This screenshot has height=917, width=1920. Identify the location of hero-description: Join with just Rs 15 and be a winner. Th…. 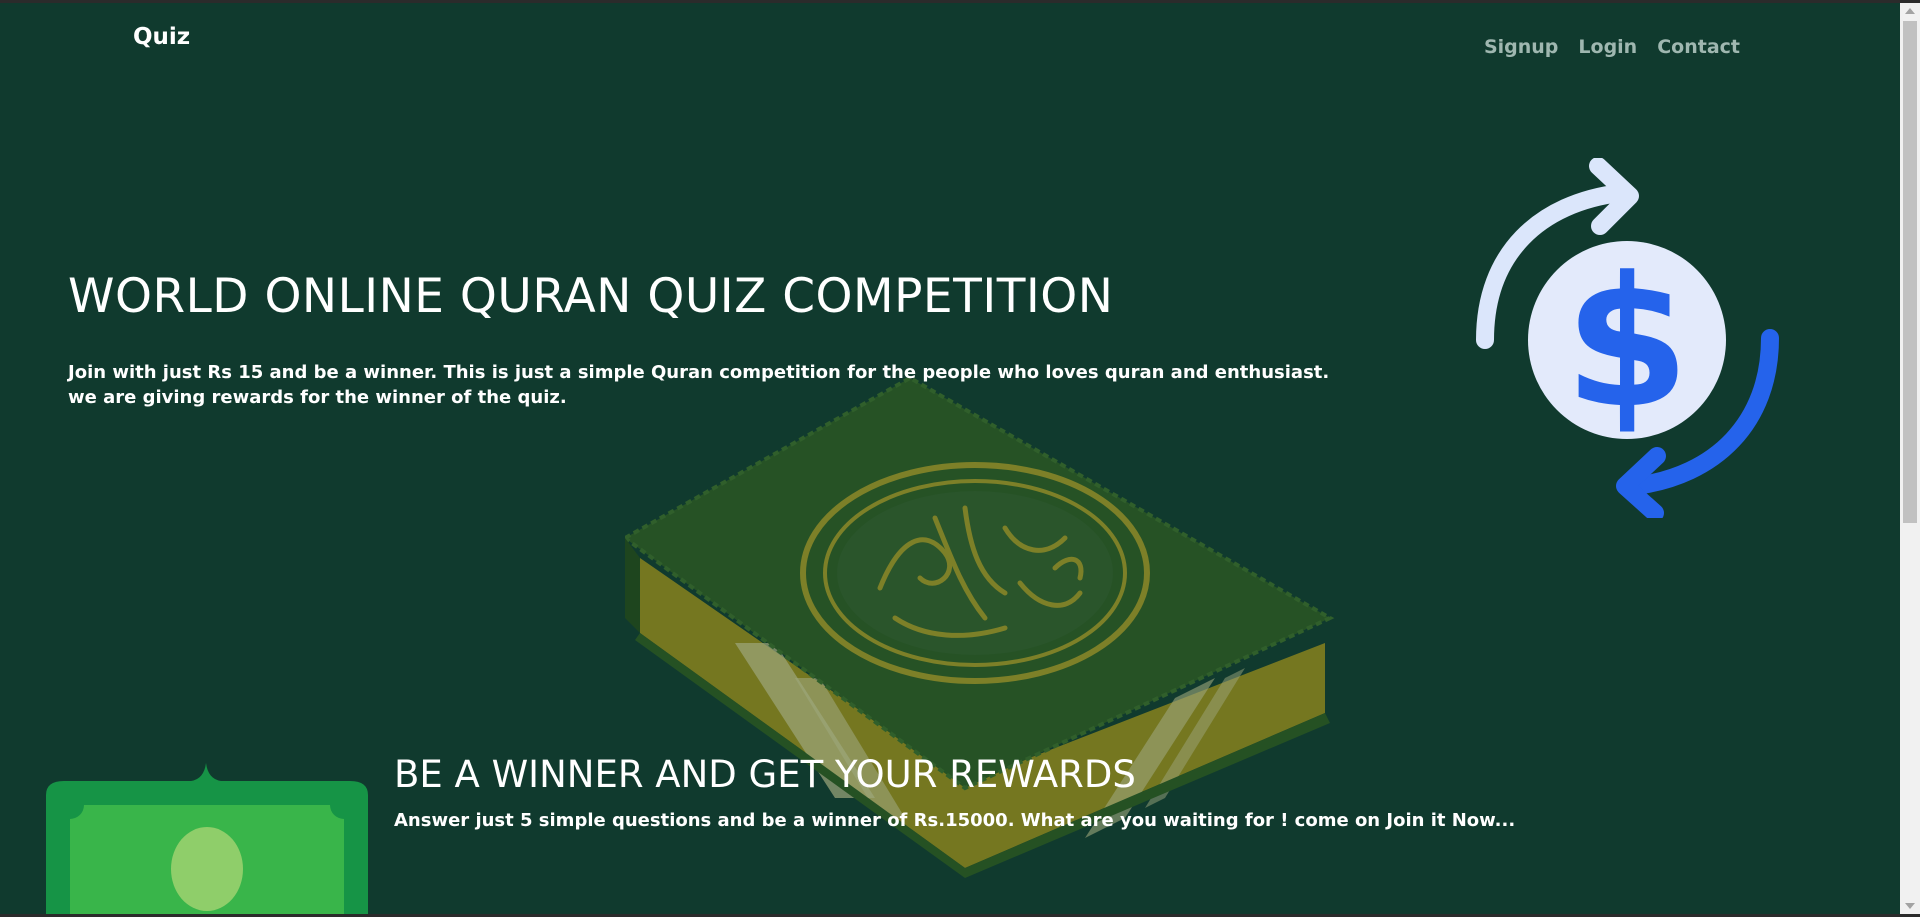
(699, 385).